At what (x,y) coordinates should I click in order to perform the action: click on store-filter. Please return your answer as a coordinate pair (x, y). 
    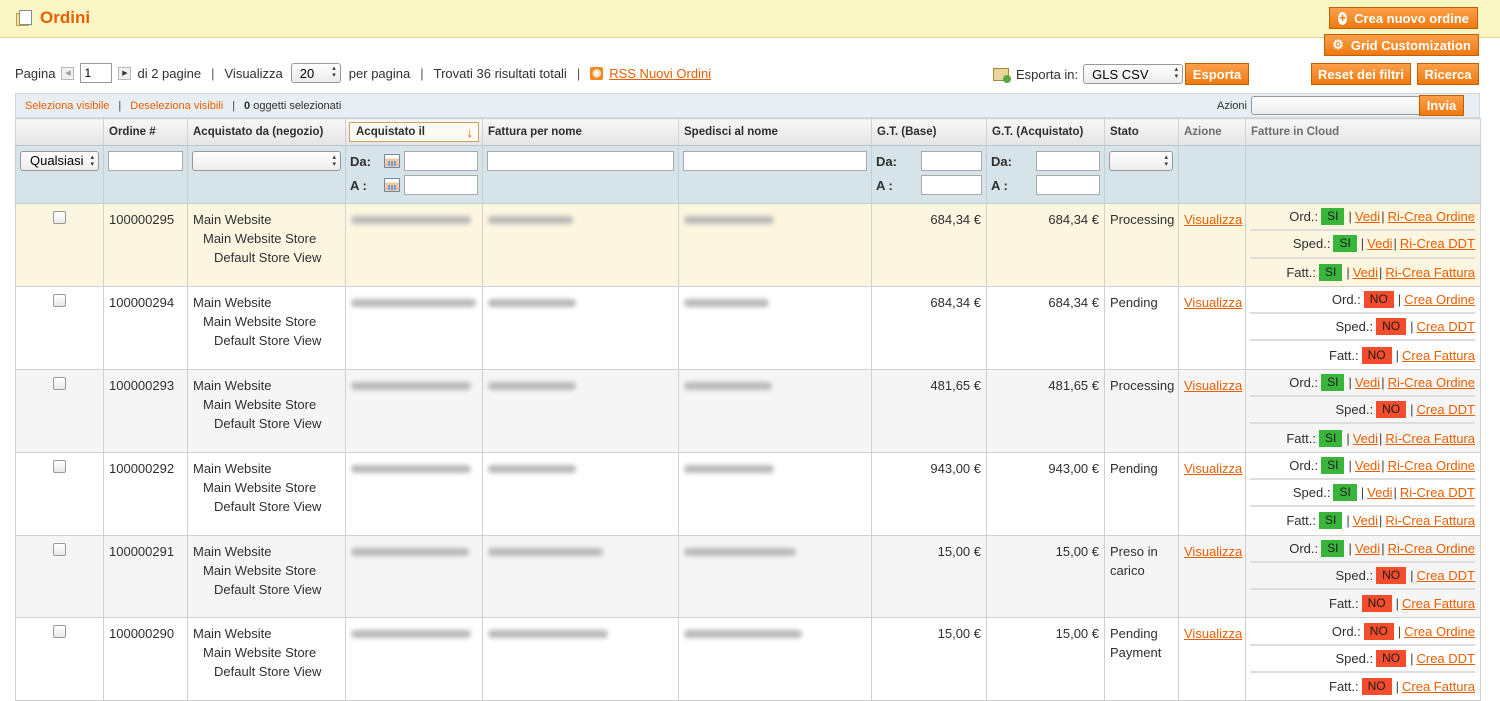
    Looking at the image, I should click on (266, 161).